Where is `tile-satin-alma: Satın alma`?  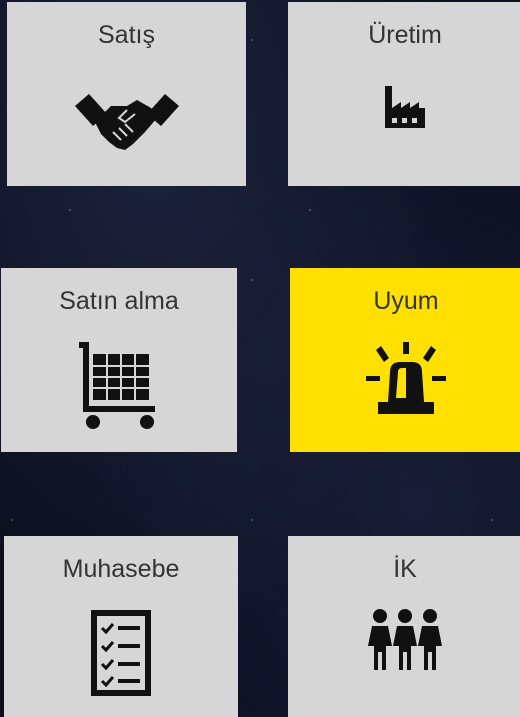 tile-satin-alma: Satın alma is located at coordinates (119, 360).